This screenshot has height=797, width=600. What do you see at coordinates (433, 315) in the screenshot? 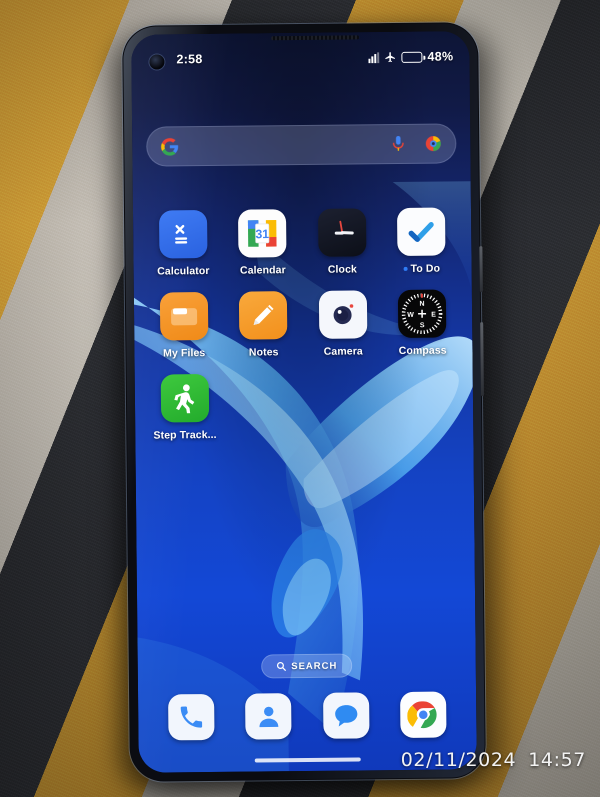
I see `compass-east: E` at bounding box center [433, 315].